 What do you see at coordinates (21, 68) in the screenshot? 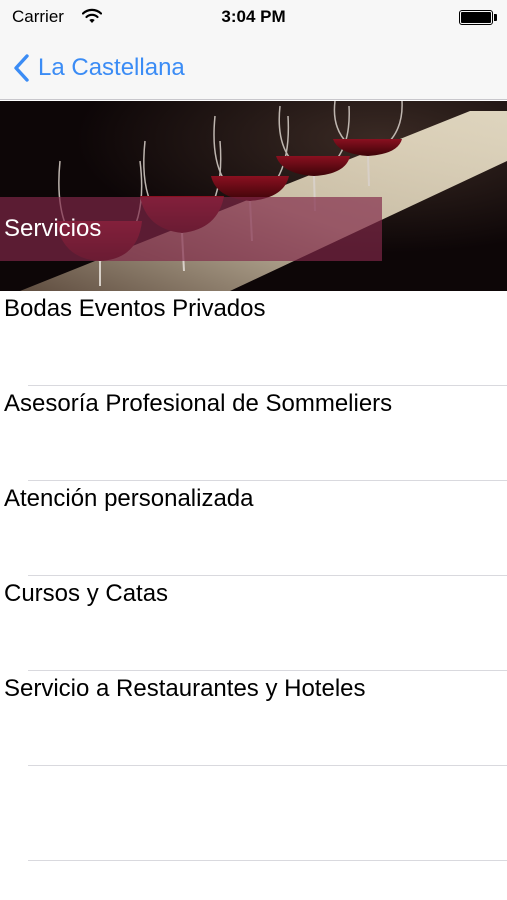
I see `chevron-left-icon` at bounding box center [21, 68].